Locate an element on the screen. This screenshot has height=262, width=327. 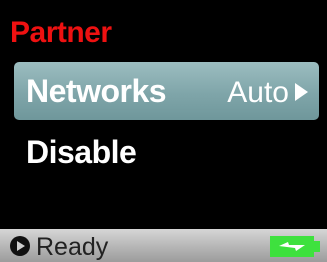
menu-item-label: Networks is located at coordinates (96, 91).